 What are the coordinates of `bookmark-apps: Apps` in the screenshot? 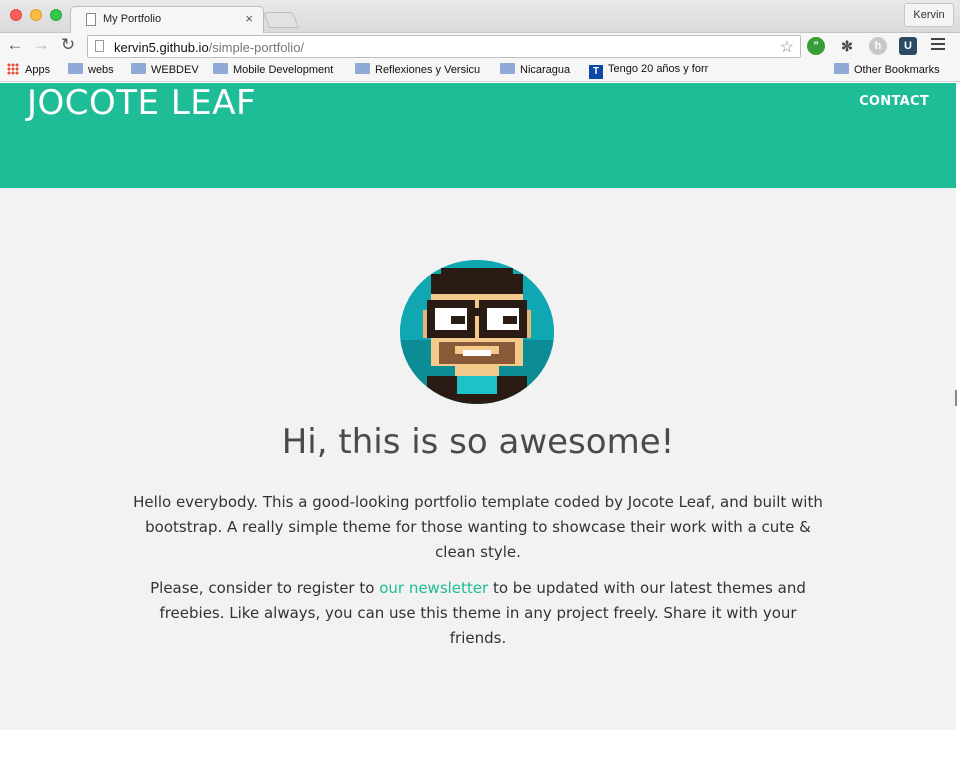 It's located at (28, 71).